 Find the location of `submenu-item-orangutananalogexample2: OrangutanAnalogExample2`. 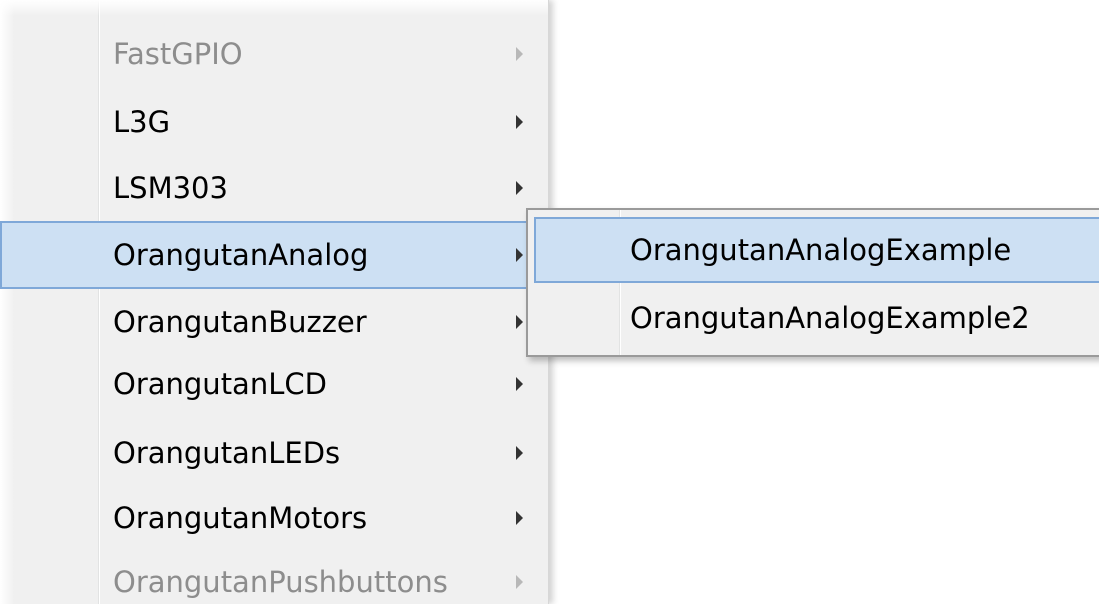

submenu-item-orangutananalogexample2: OrangutanAnalogExample2 is located at coordinates (816, 318).